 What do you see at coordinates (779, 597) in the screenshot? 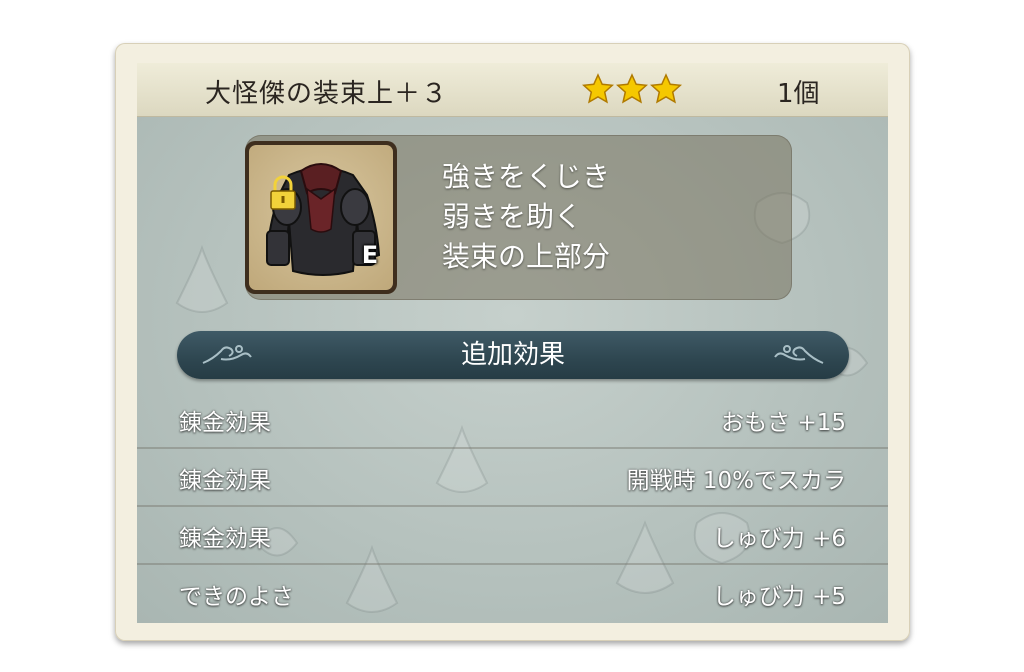
I see `effect-value: しゅび力 +5` at bounding box center [779, 597].